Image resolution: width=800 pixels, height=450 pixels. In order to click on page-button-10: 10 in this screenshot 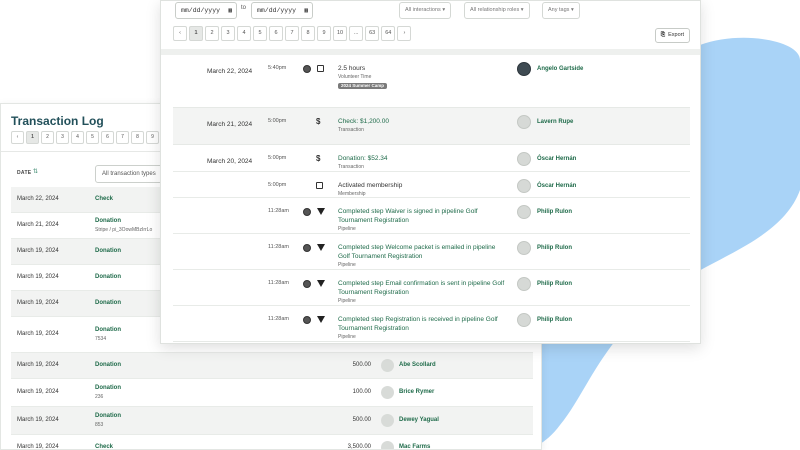, I will do `click(340, 33)`.